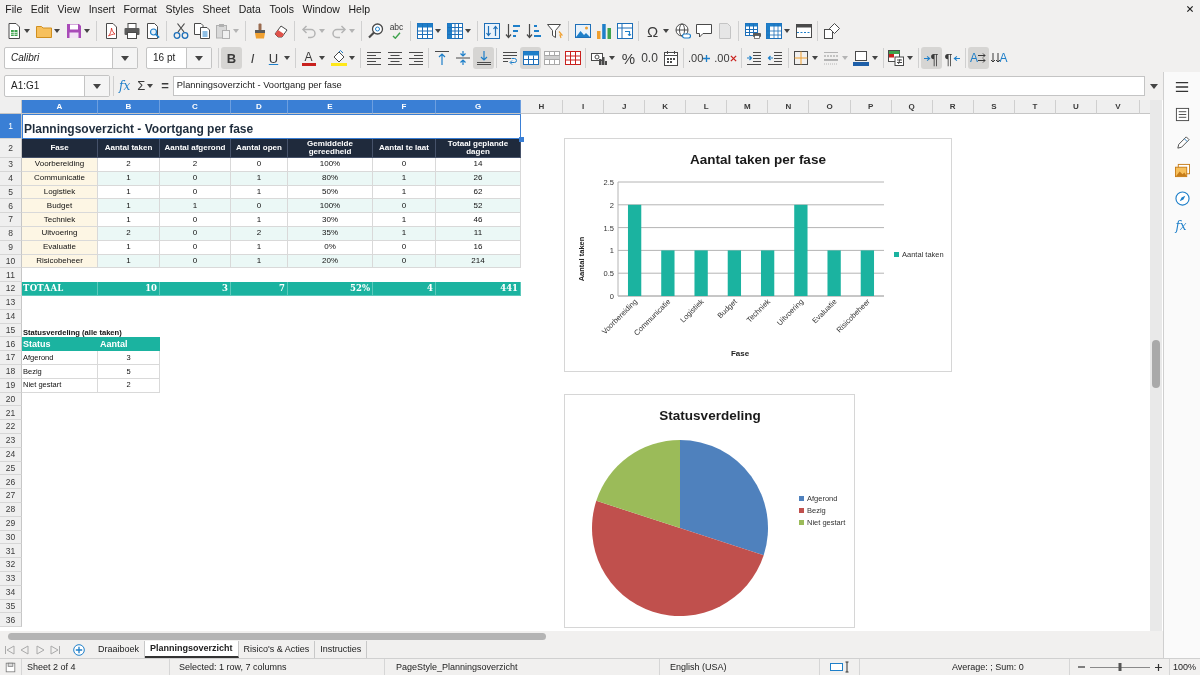 The height and width of the screenshot is (675, 1200). I want to click on menu-item: Format, so click(140, 9).